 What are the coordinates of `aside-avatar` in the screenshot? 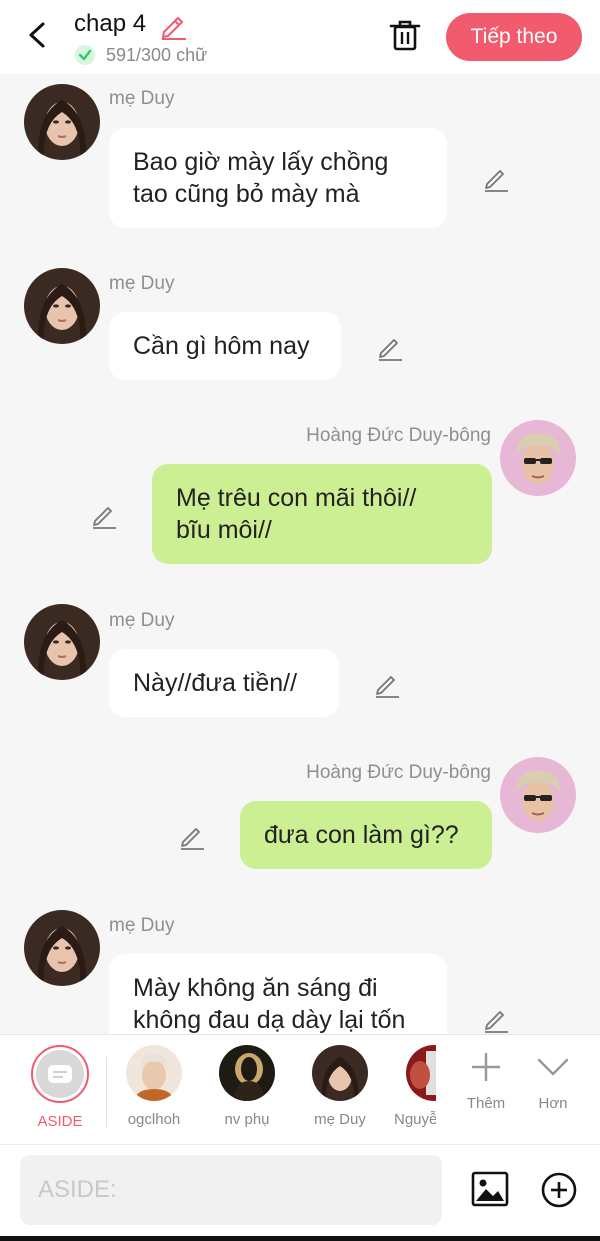 It's located at (60, 1074).